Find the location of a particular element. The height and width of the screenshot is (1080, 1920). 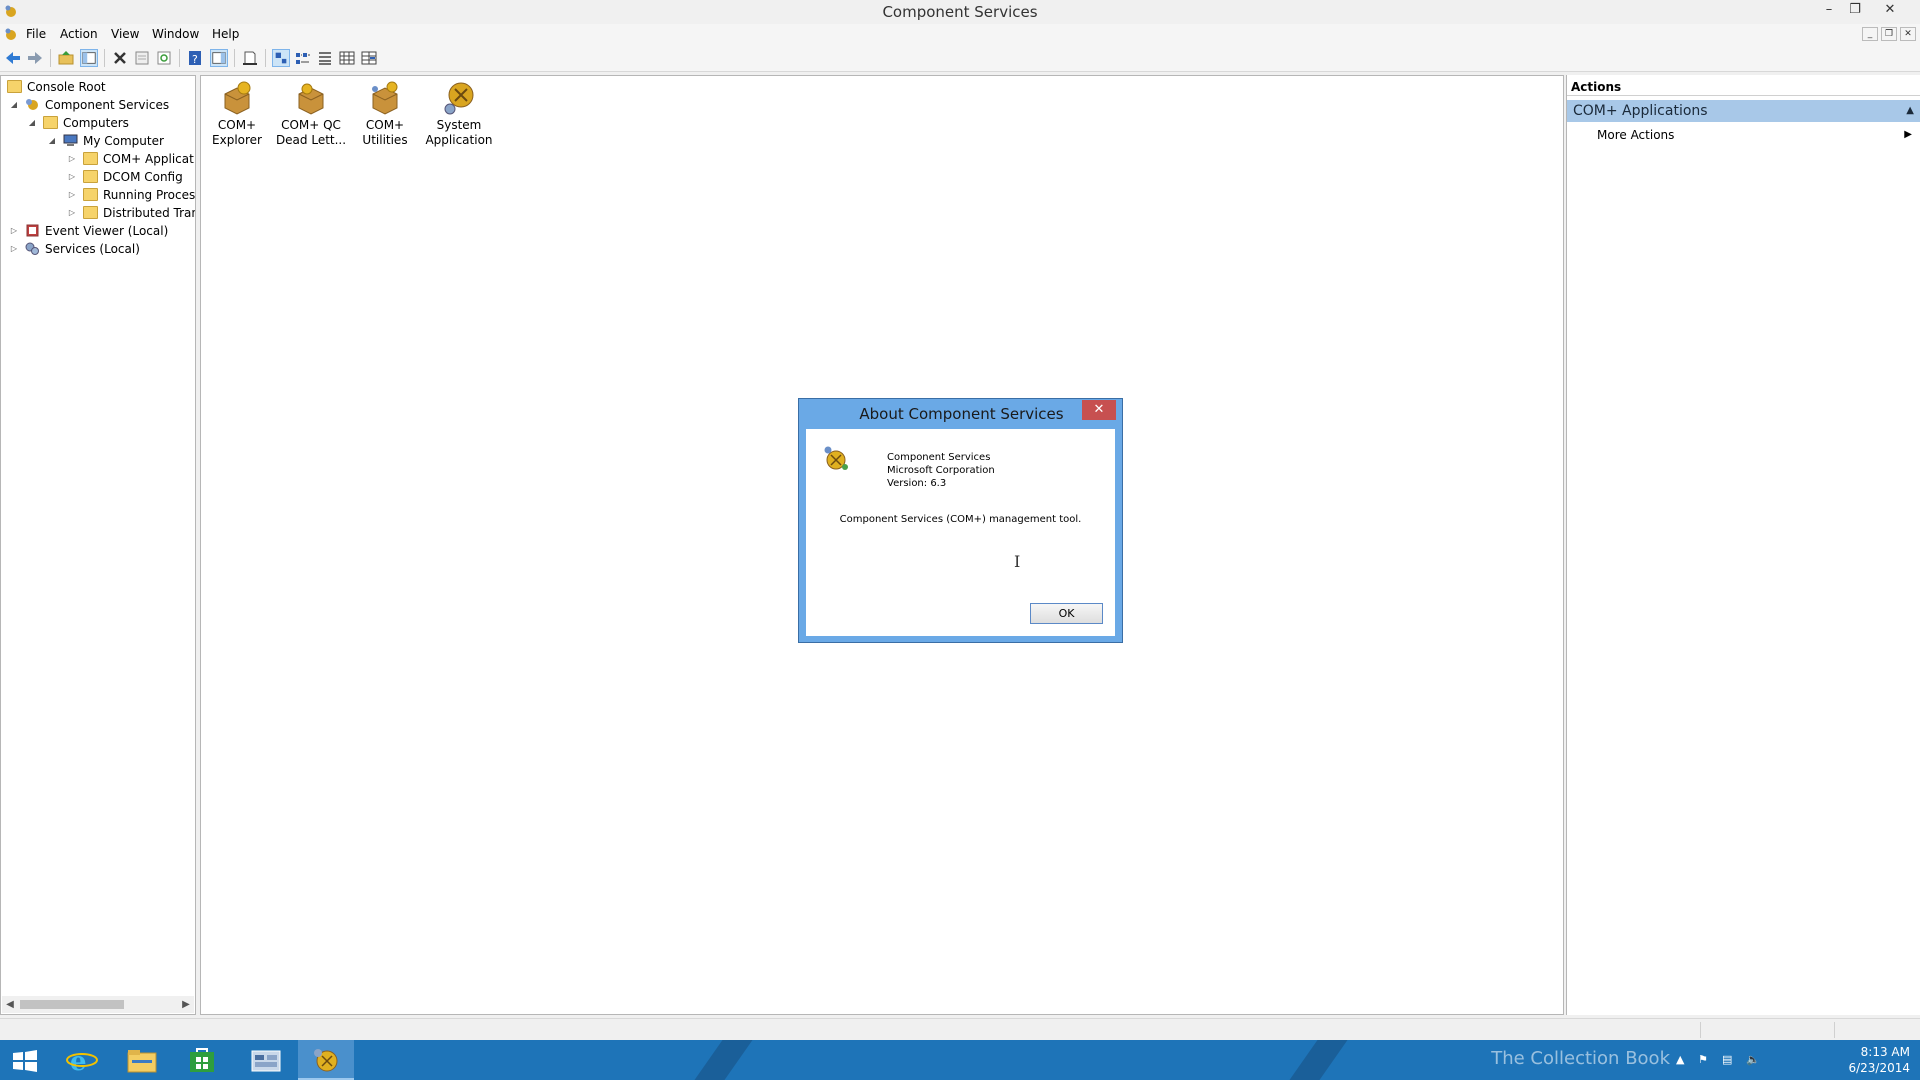

toolbar: ? is located at coordinates (960, 58).